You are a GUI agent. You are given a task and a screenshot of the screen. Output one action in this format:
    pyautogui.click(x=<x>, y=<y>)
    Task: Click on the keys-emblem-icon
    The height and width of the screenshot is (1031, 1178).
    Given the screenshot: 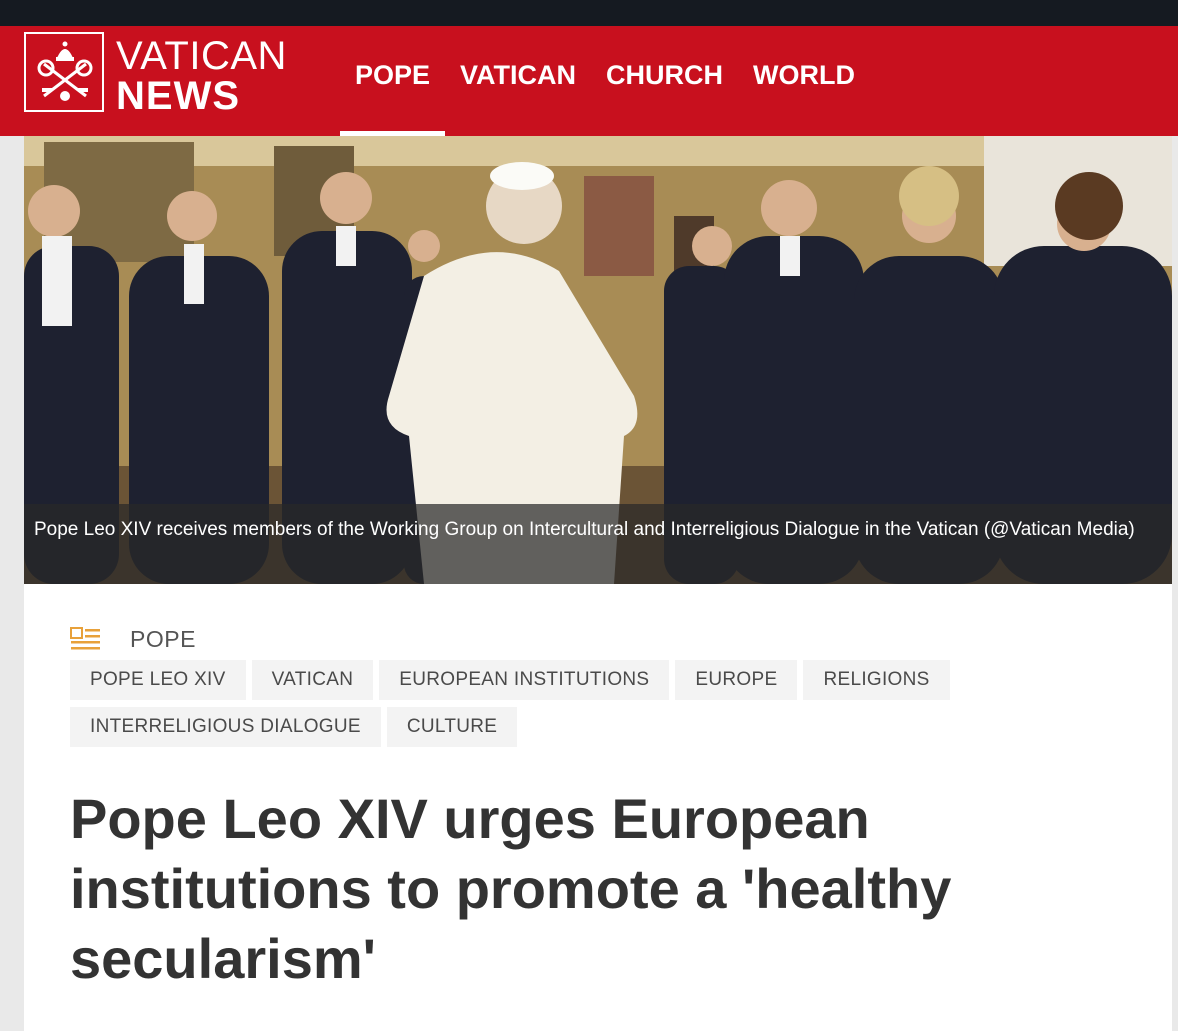 What is the action you would take?
    pyautogui.click(x=64, y=72)
    